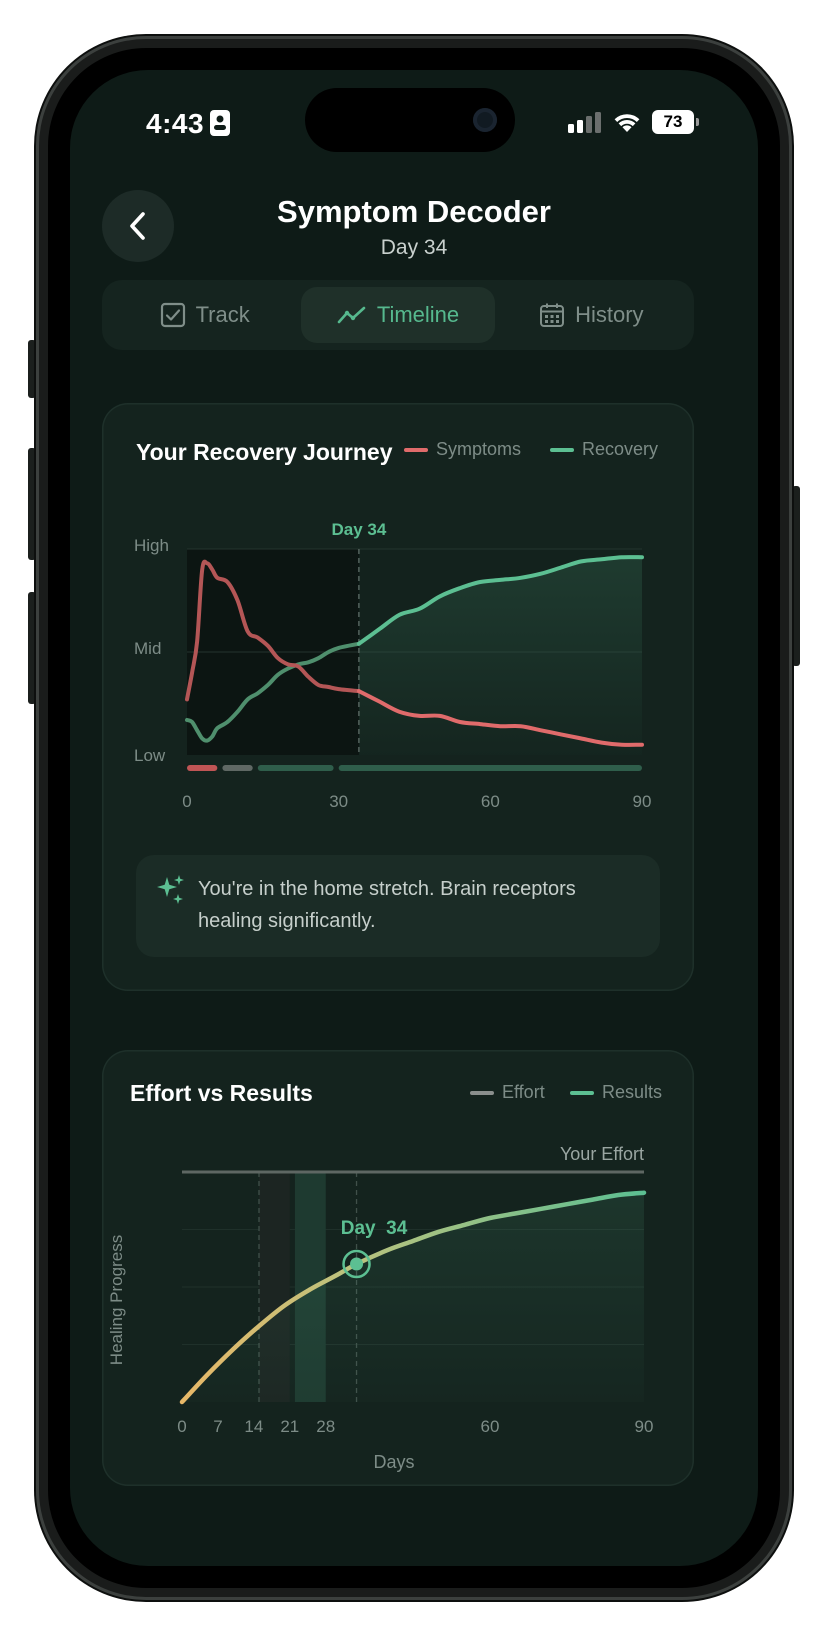 The width and height of the screenshot is (828, 1631). What do you see at coordinates (358, 529) in the screenshot?
I see `day-marker-label: Day 34` at bounding box center [358, 529].